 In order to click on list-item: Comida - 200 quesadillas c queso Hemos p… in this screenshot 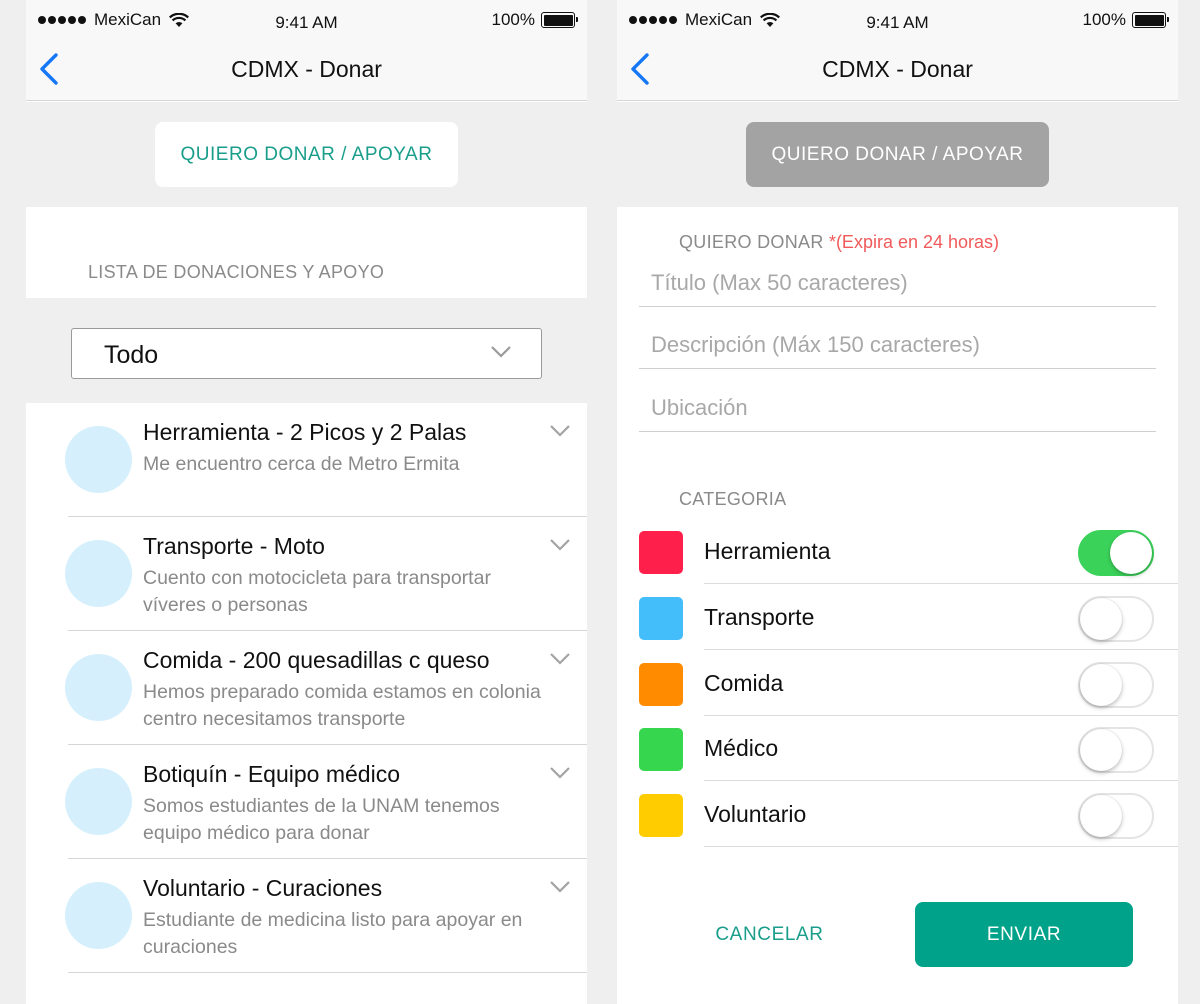, I will do `click(306, 688)`.